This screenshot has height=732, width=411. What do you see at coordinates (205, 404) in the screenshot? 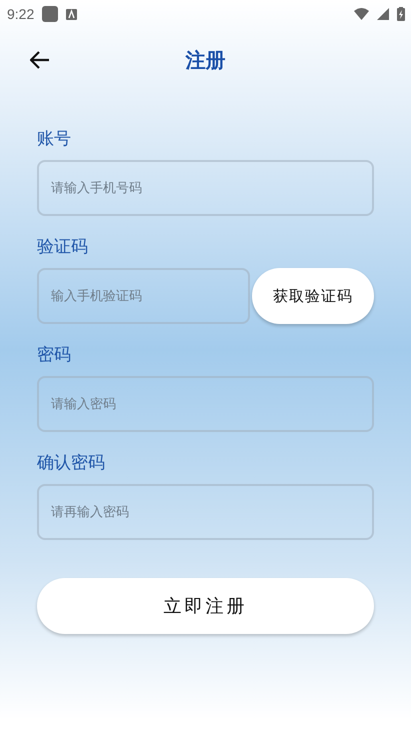
I see `input-field: 请输入密码` at bounding box center [205, 404].